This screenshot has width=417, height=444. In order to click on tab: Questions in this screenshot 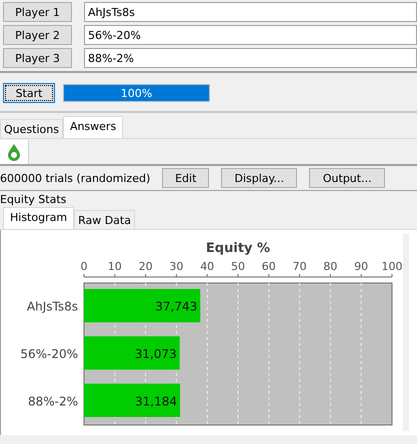, I will do `click(31, 128)`.